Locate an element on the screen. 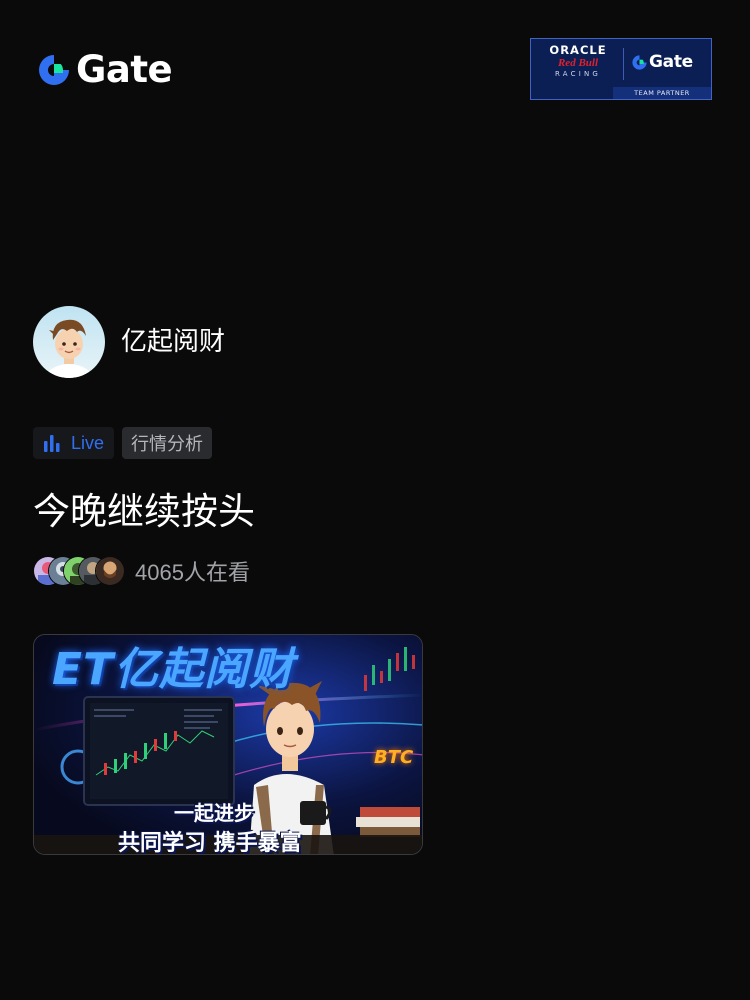 The height and width of the screenshot is (1000, 750). brand-name: Gate is located at coordinates (124, 69).